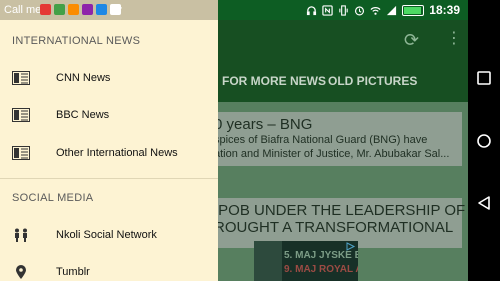 The width and height of the screenshot is (500, 281). I want to click on app-toolbar: ⟳ ⋮, so click(343, 41).